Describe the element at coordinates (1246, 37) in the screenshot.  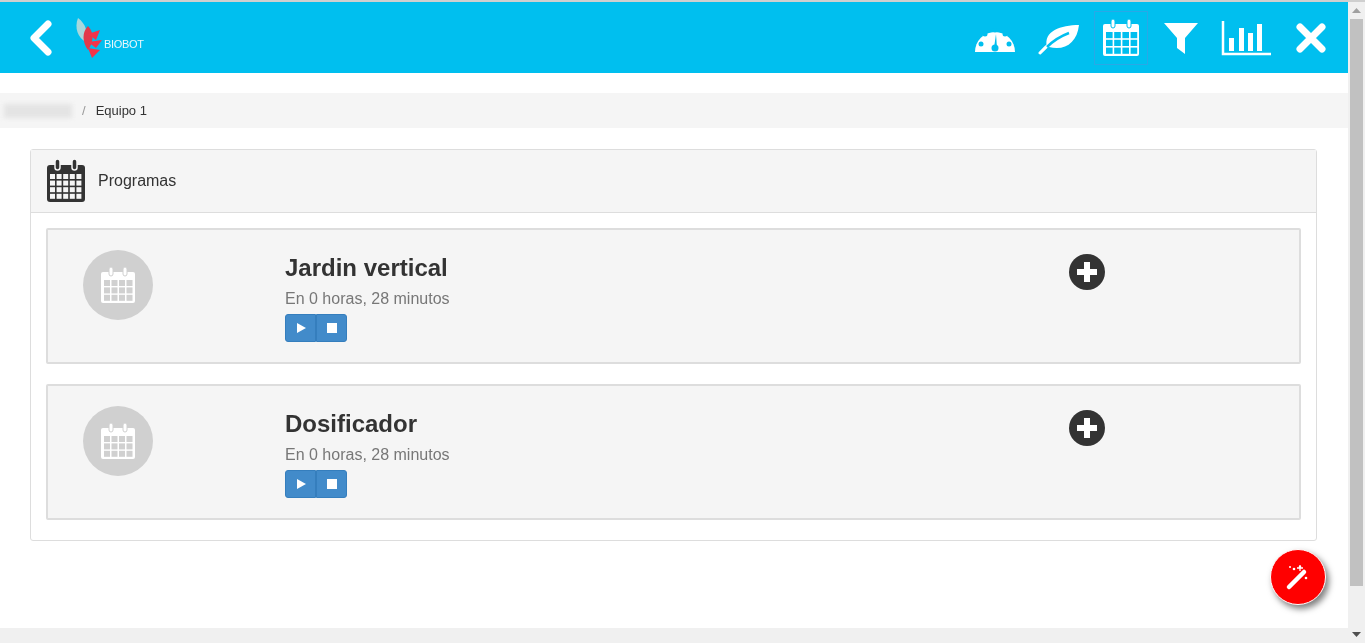
I see `bar-chart-icon` at that location.